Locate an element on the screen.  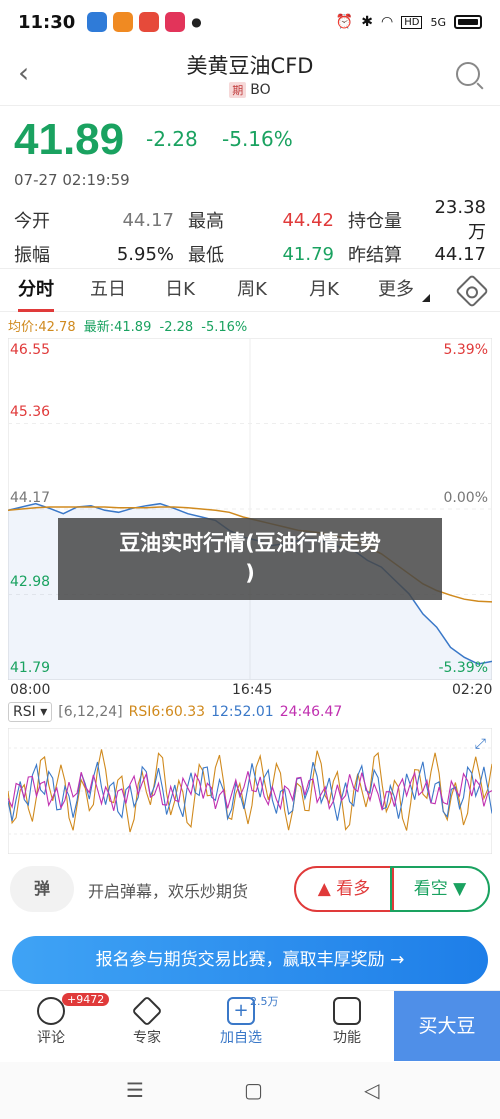
tab-five-day: 五日 is located at coordinates (108, 290).